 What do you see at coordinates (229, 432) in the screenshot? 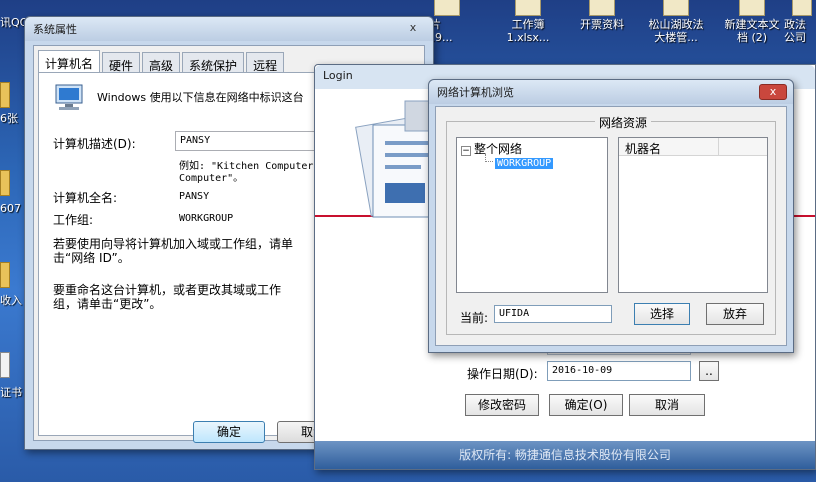
I see `ok-button: 确定` at bounding box center [229, 432].